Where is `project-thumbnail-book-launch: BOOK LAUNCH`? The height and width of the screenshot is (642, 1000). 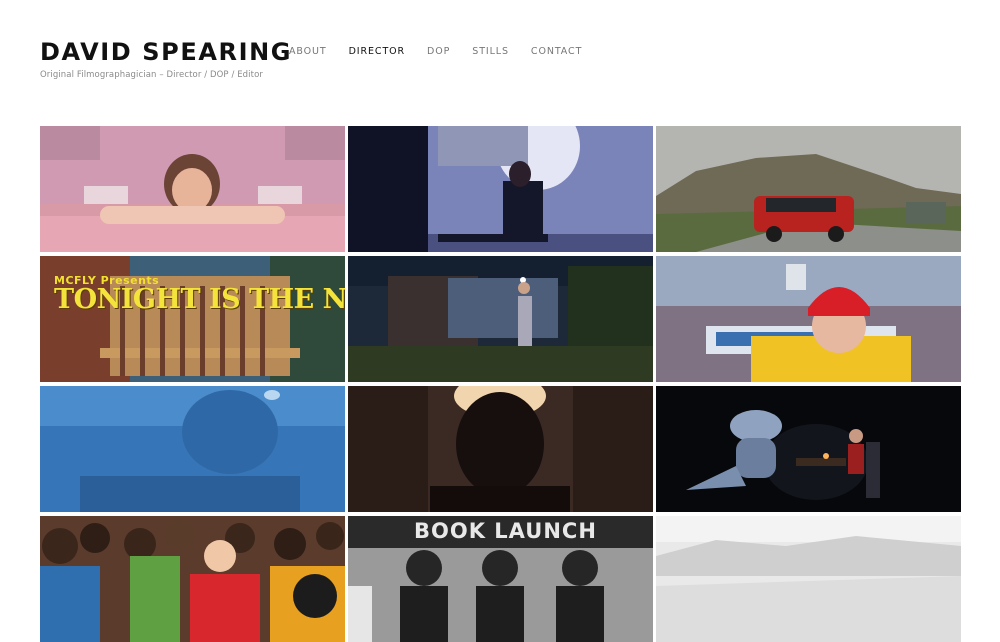 project-thumbnail-book-launch: BOOK LAUNCH is located at coordinates (500, 579).